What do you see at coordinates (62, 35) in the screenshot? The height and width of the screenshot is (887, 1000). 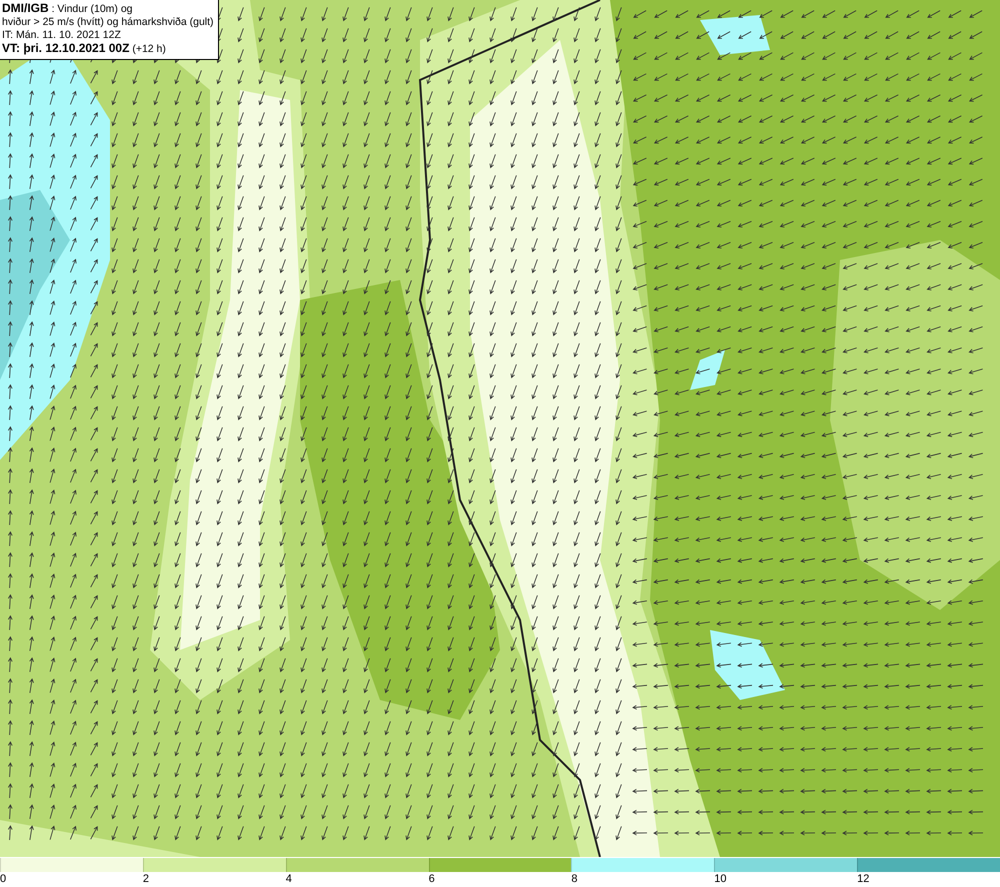 I see `title-text: IT: Mán. 11. 10. 2021 12Z` at bounding box center [62, 35].